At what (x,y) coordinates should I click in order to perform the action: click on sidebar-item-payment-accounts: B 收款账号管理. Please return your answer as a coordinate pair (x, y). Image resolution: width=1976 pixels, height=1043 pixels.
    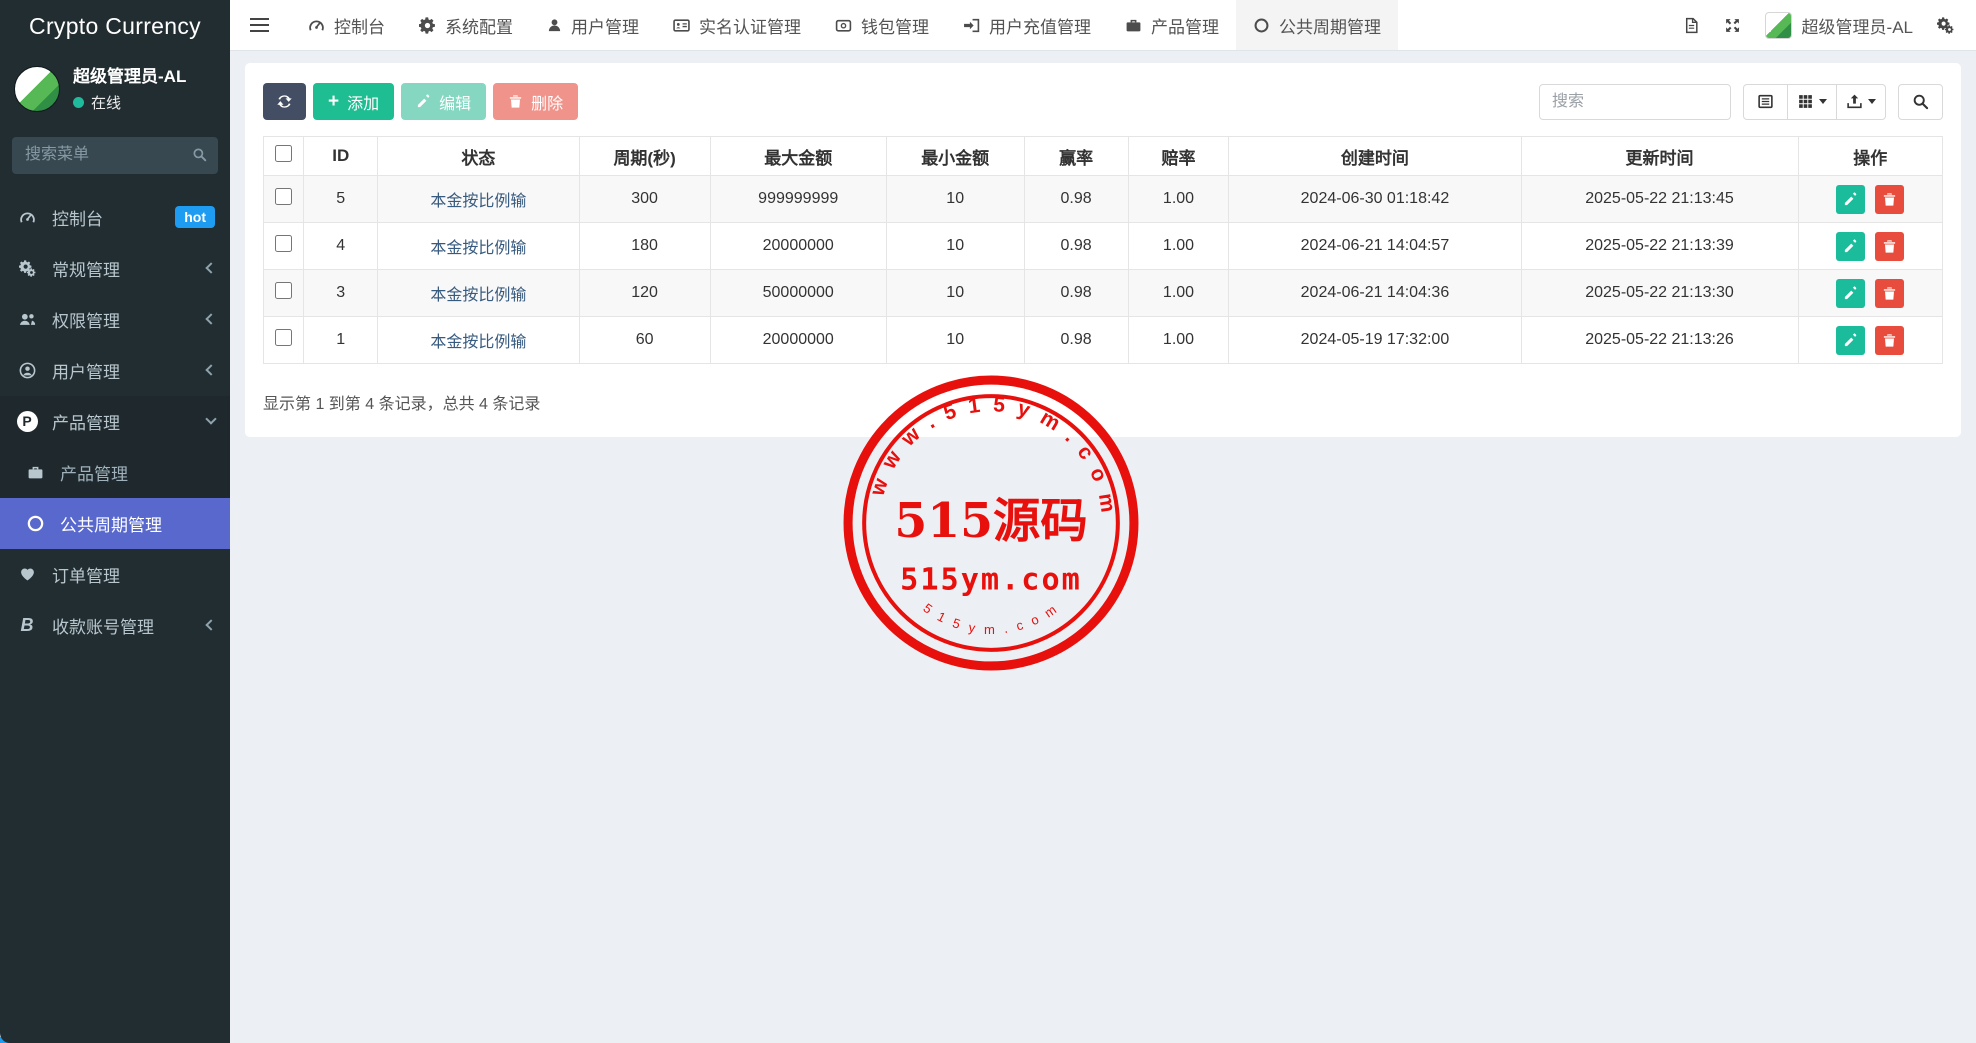
    Looking at the image, I should click on (115, 625).